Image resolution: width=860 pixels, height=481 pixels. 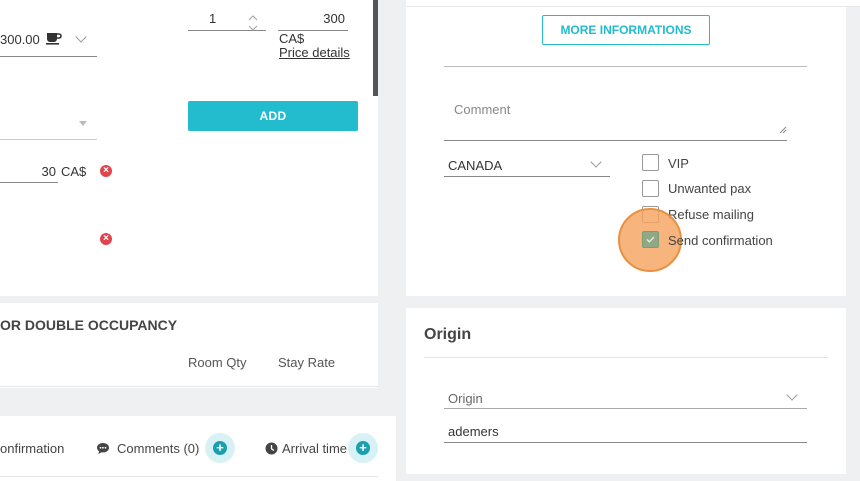 I want to click on add-arrival-time-button: +, so click(x=363, y=448).